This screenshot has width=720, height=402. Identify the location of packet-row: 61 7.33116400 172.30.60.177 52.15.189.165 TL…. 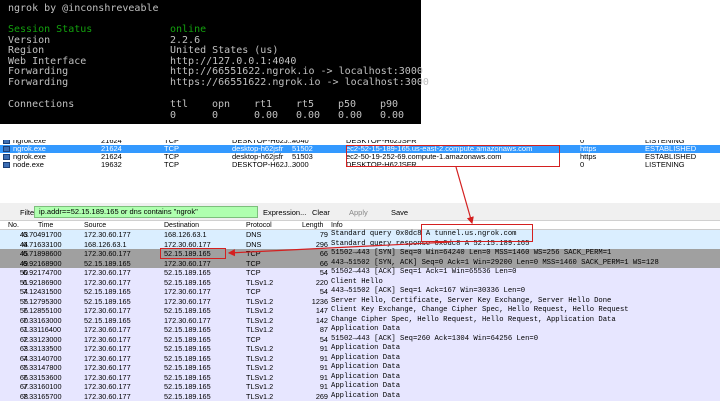
(360, 330).